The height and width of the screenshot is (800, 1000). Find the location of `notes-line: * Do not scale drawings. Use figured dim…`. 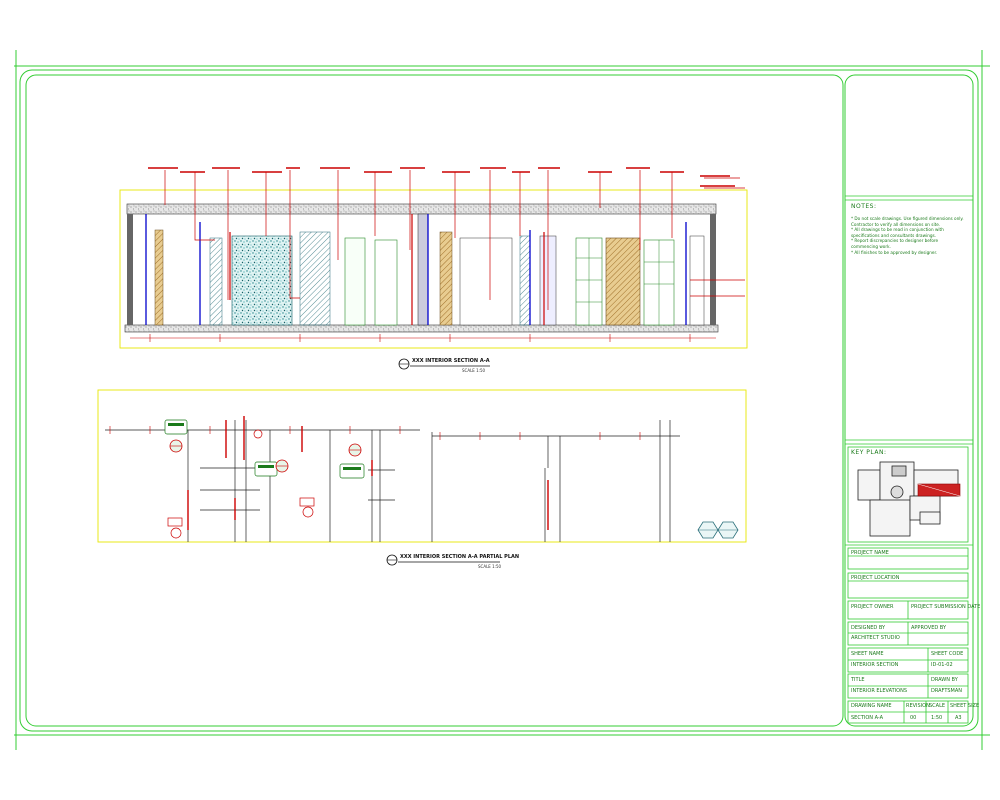

notes-line: * Do not scale drawings. Use figured dim… is located at coordinates (907, 218).